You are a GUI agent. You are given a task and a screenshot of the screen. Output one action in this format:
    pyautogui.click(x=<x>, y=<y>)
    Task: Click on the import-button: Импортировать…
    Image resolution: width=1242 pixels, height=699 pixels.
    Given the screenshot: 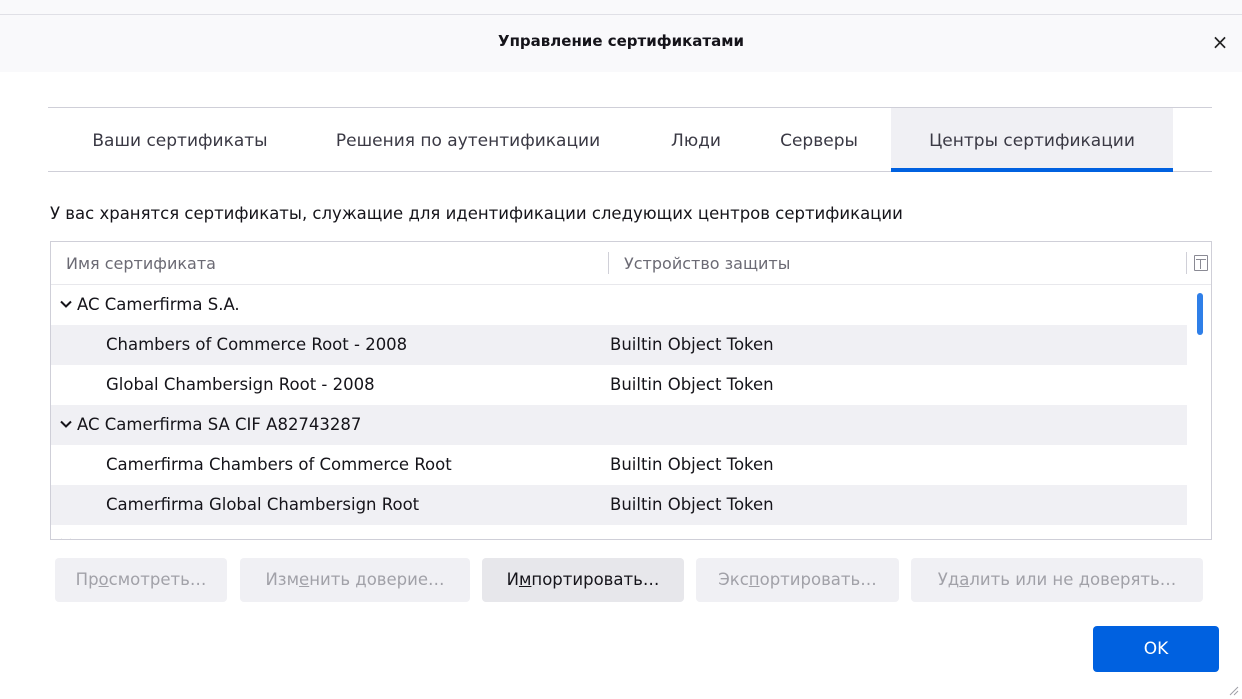 What is the action you would take?
    pyautogui.click(x=583, y=580)
    